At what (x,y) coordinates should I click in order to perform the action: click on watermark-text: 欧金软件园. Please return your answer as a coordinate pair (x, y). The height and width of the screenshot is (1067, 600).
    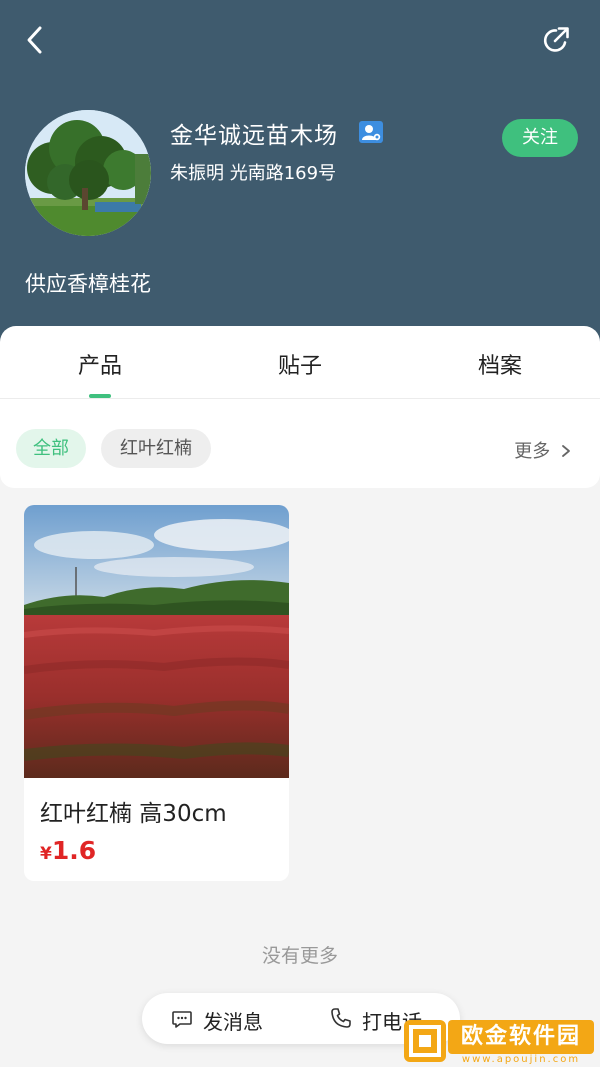
    Looking at the image, I should click on (521, 1037).